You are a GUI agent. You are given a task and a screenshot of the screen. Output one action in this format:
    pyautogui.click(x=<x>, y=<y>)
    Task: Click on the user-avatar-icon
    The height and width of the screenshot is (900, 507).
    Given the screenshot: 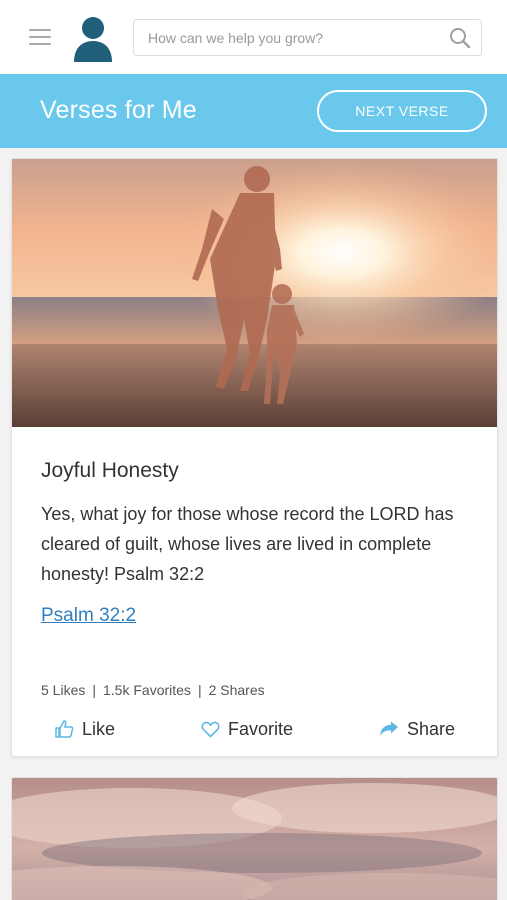 What is the action you would take?
    pyautogui.click(x=93, y=39)
    